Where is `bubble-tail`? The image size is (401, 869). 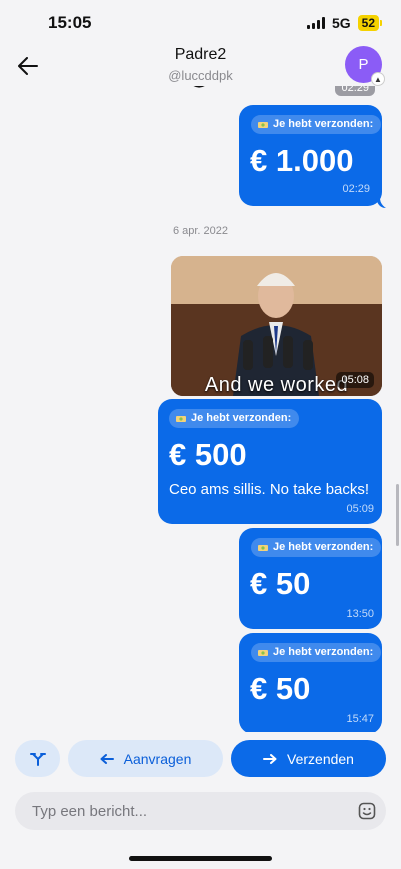 bubble-tail is located at coordinates (381, 203).